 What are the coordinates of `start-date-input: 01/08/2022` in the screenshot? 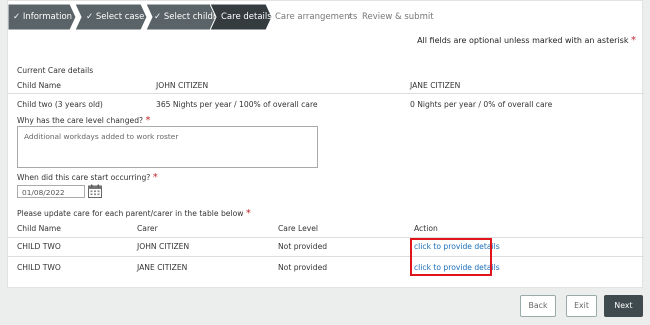 It's located at (51, 191).